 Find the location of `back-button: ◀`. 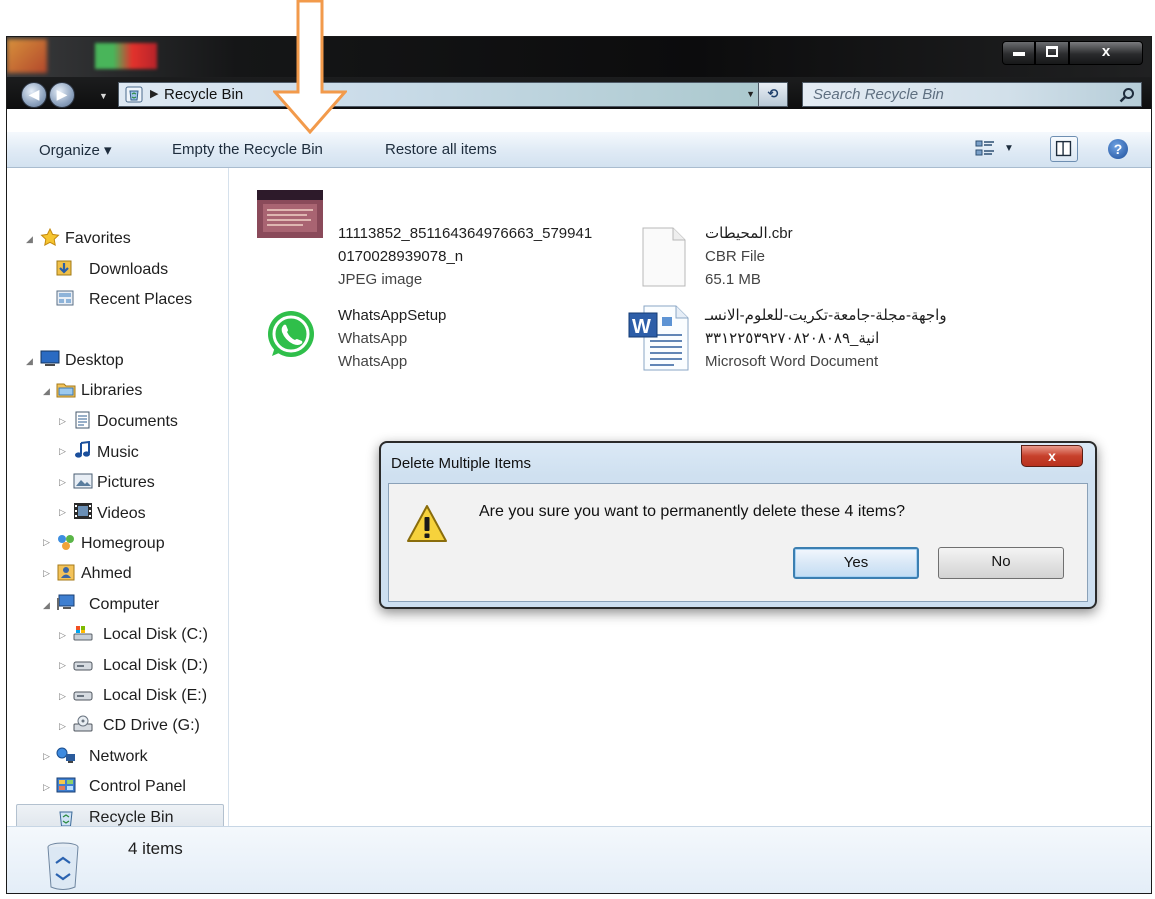

back-button: ◀ is located at coordinates (34, 95).